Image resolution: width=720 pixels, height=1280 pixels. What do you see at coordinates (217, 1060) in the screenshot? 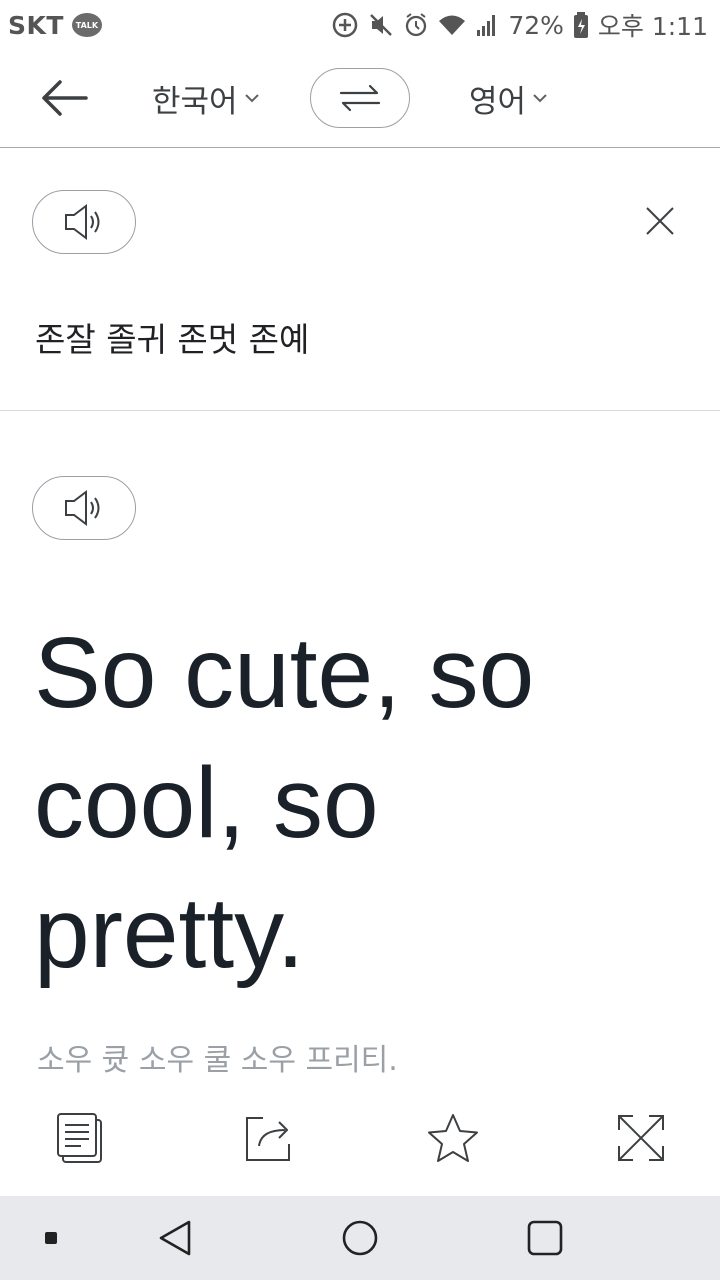
I see `romanization-text: 소우 큣 소우 쿨 소우 프리티.` at bounding box center [217, 1060].